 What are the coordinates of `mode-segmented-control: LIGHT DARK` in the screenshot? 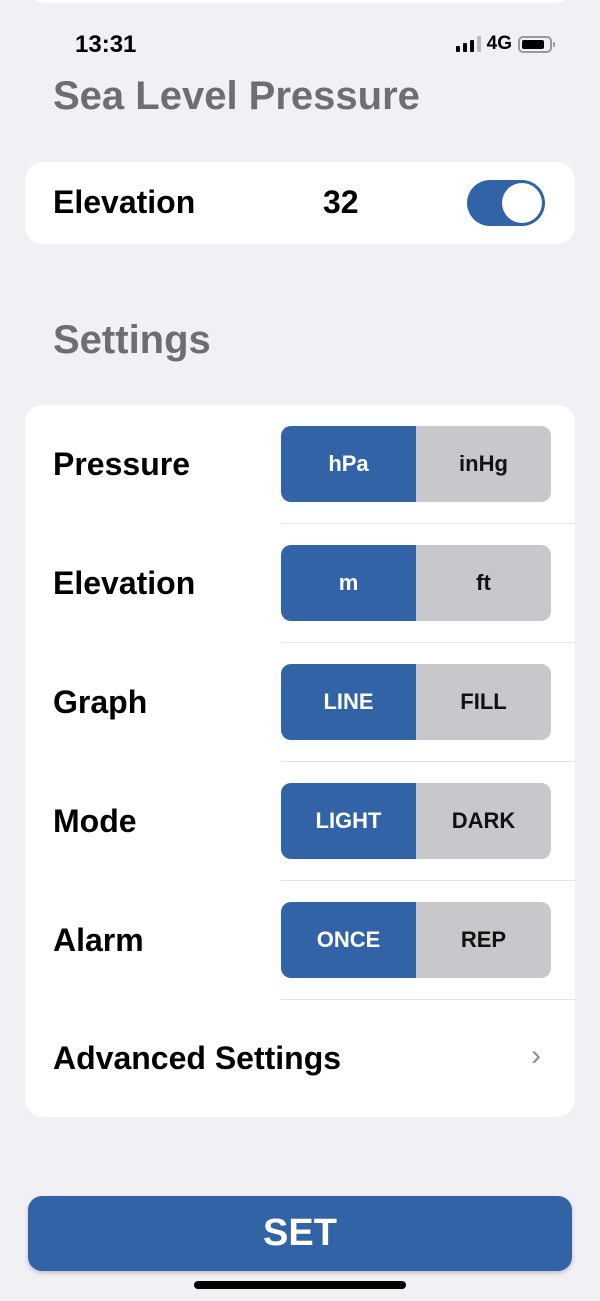 It's located at (416, 821).